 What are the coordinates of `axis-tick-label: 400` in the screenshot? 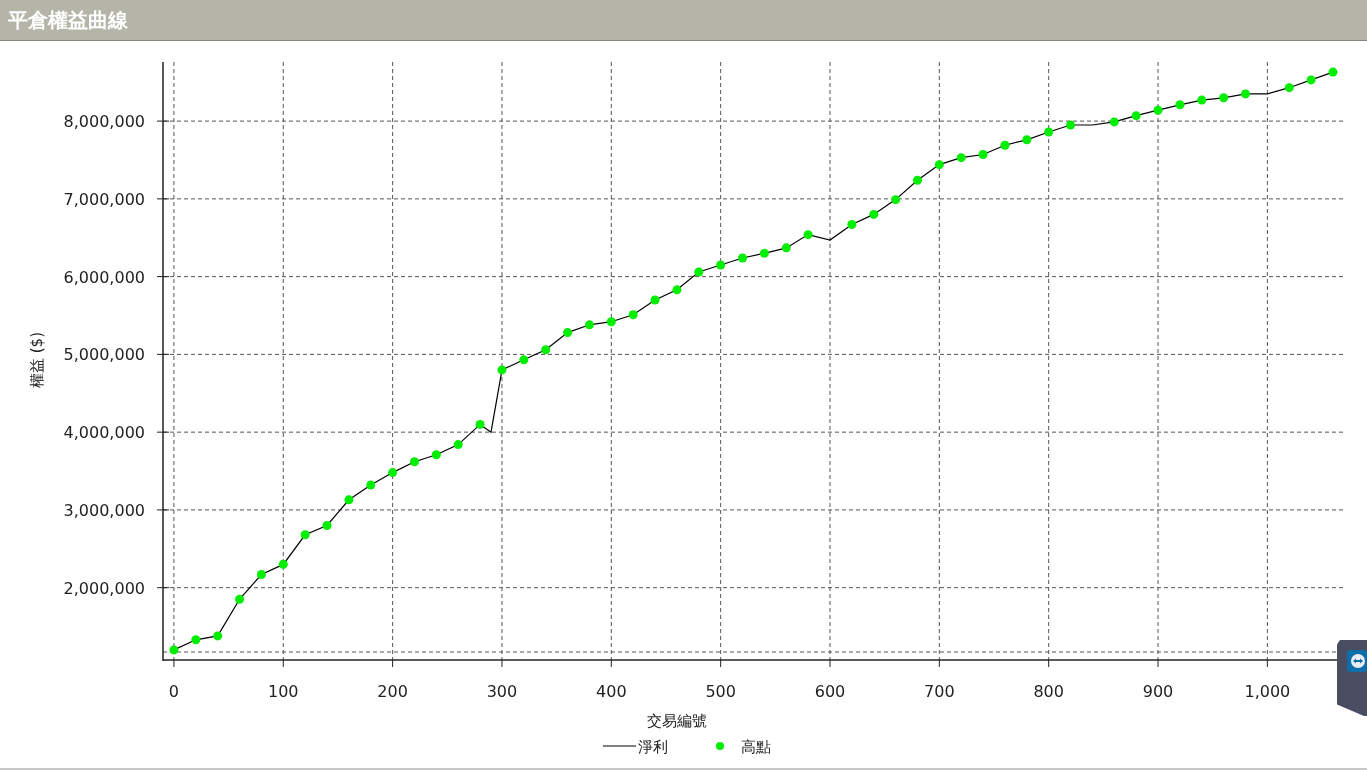 It's located at (611, 691).